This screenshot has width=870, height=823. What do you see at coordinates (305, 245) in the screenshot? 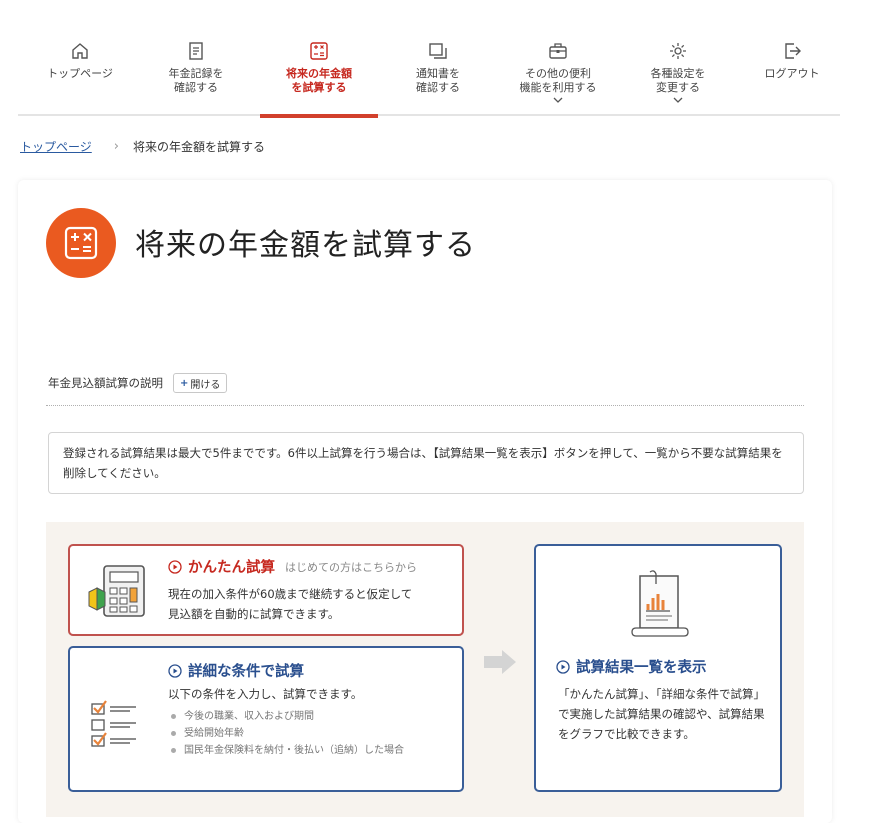
I see `page-title: 将来の年金額を試算する` at bounding box center [305, 245].